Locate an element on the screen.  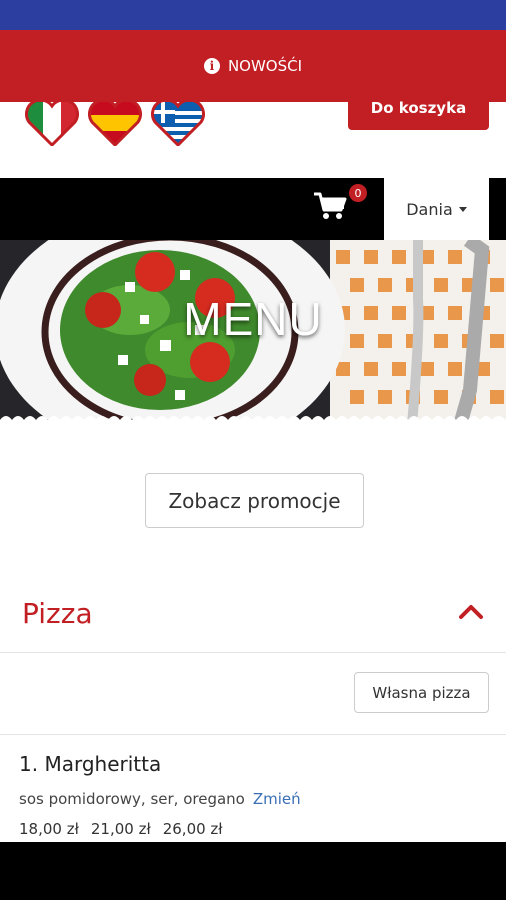
news-label: NOWOŚĆI is located at coordinates (265, 66).